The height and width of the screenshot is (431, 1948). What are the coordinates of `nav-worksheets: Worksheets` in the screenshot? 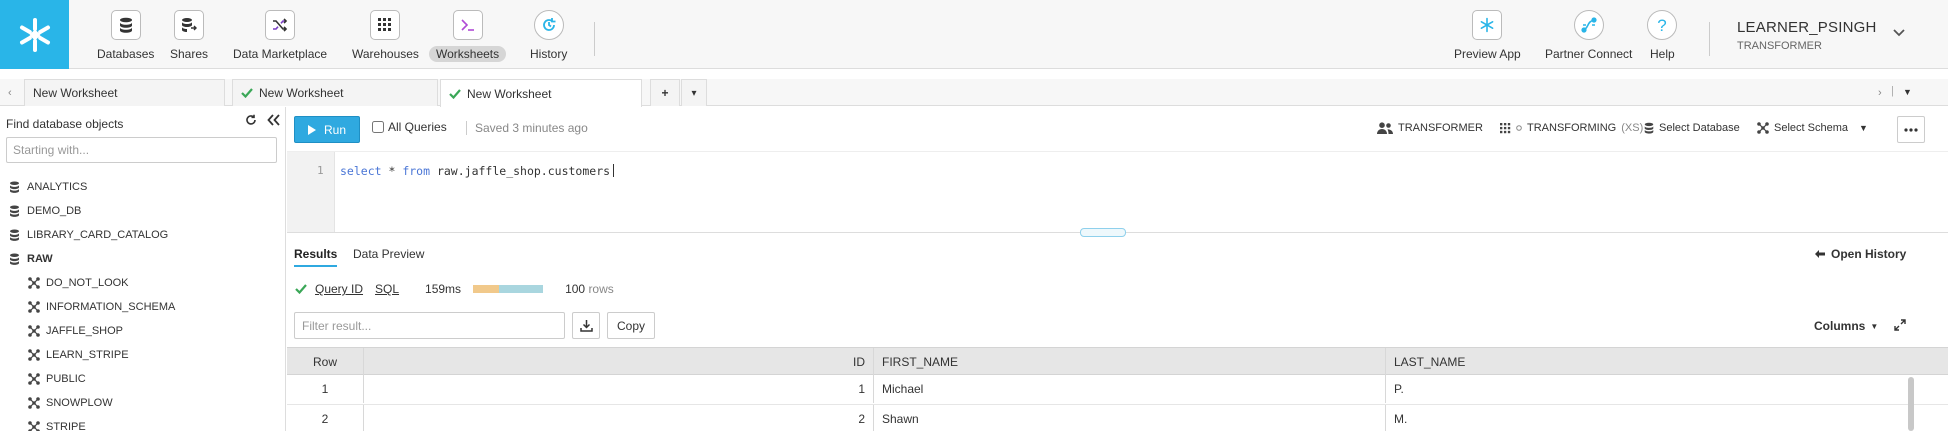 It's located at (468, 37).